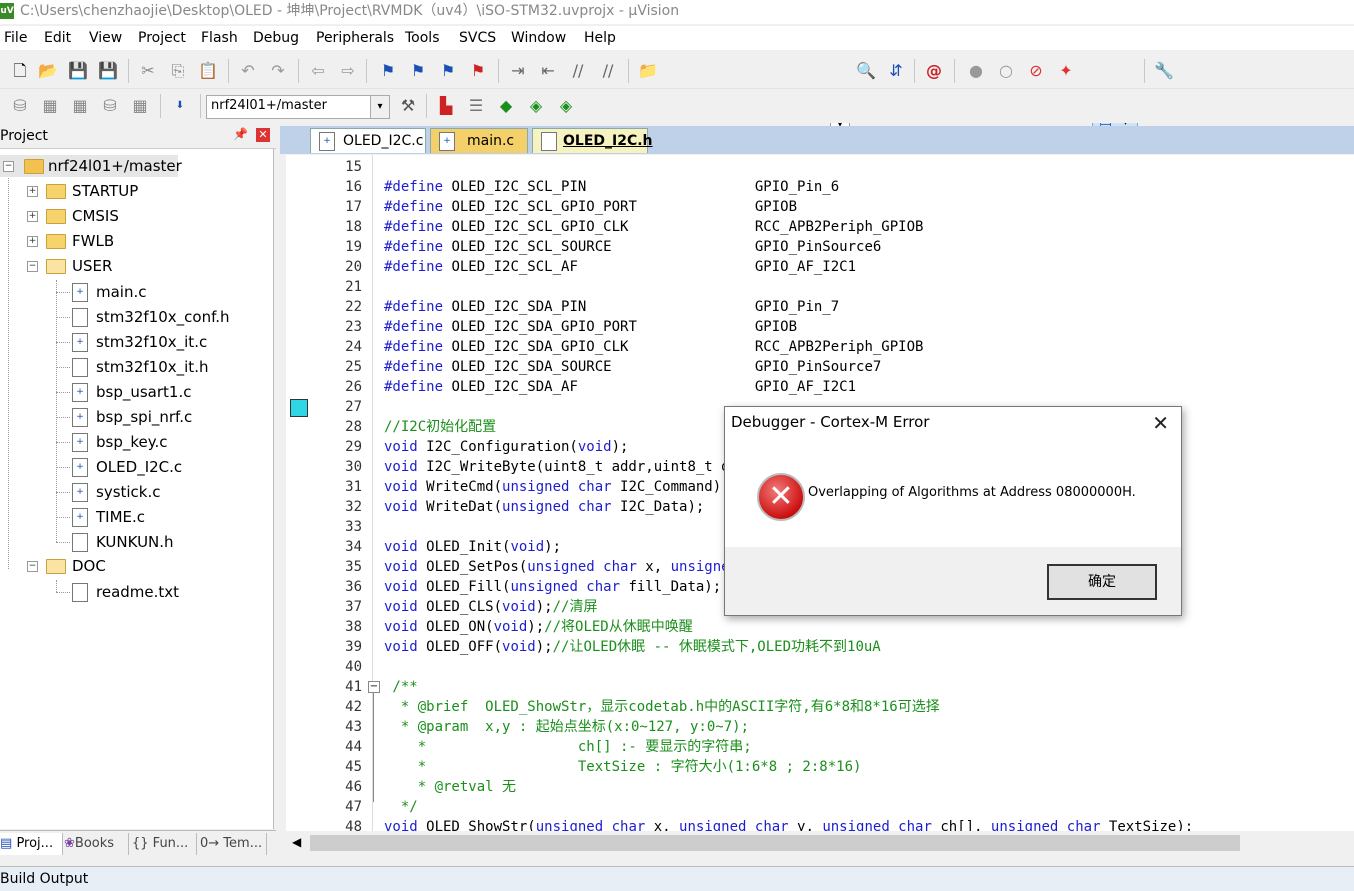  Describe the element at coordinates (896, 71) in the screenshot. I see `incremental-find-icon: ⇵` at that location.